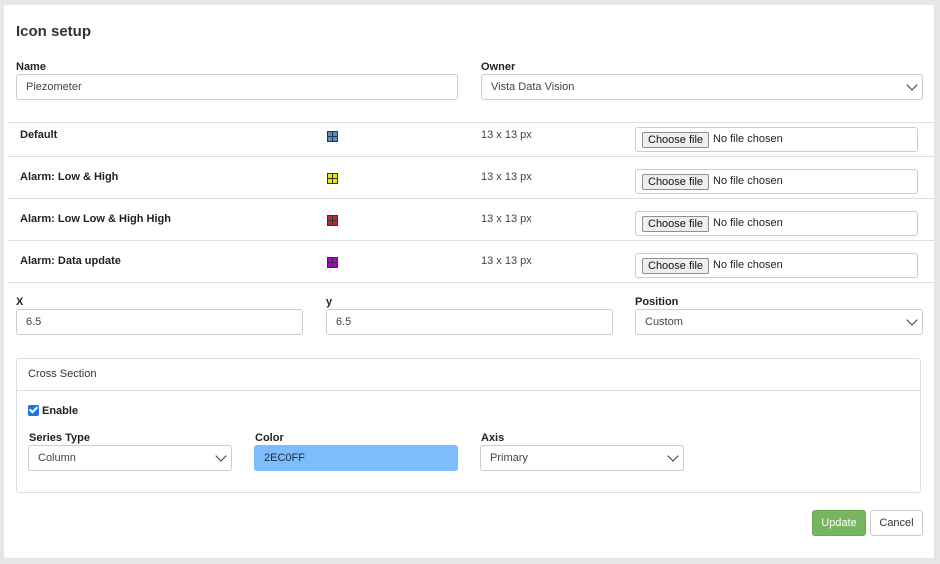  Describe the element at coordinates (54, 31) in the screenshot. I see `page-title: Icon setup` at that location.